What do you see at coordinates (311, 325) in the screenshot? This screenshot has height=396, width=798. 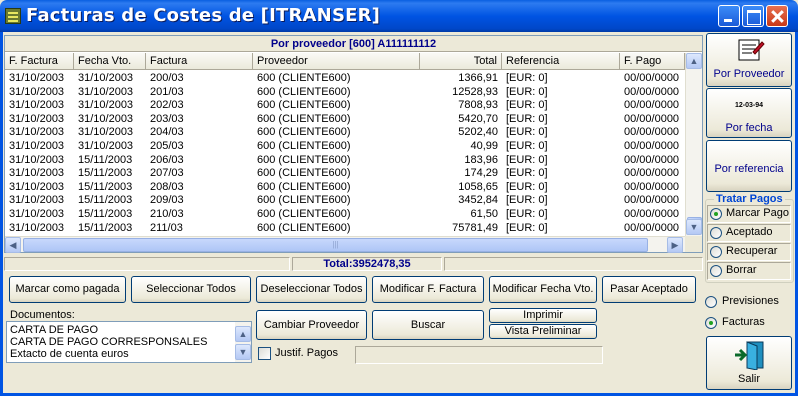 I see `cambiar-proveedor-button: Cambiar Proveedor` at bounding box center [311, 325].